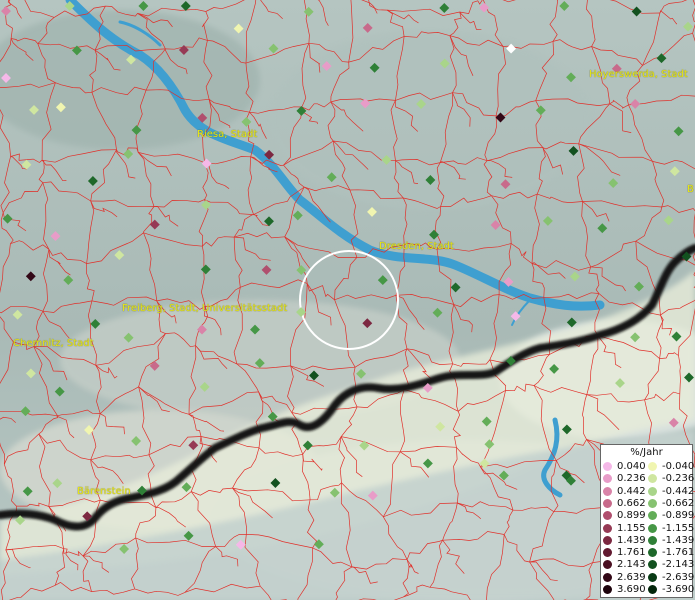 This screenshot has height=600, width=695. I want to click on city-label-dresden: Dresden, Stadt, so click(416, 246).